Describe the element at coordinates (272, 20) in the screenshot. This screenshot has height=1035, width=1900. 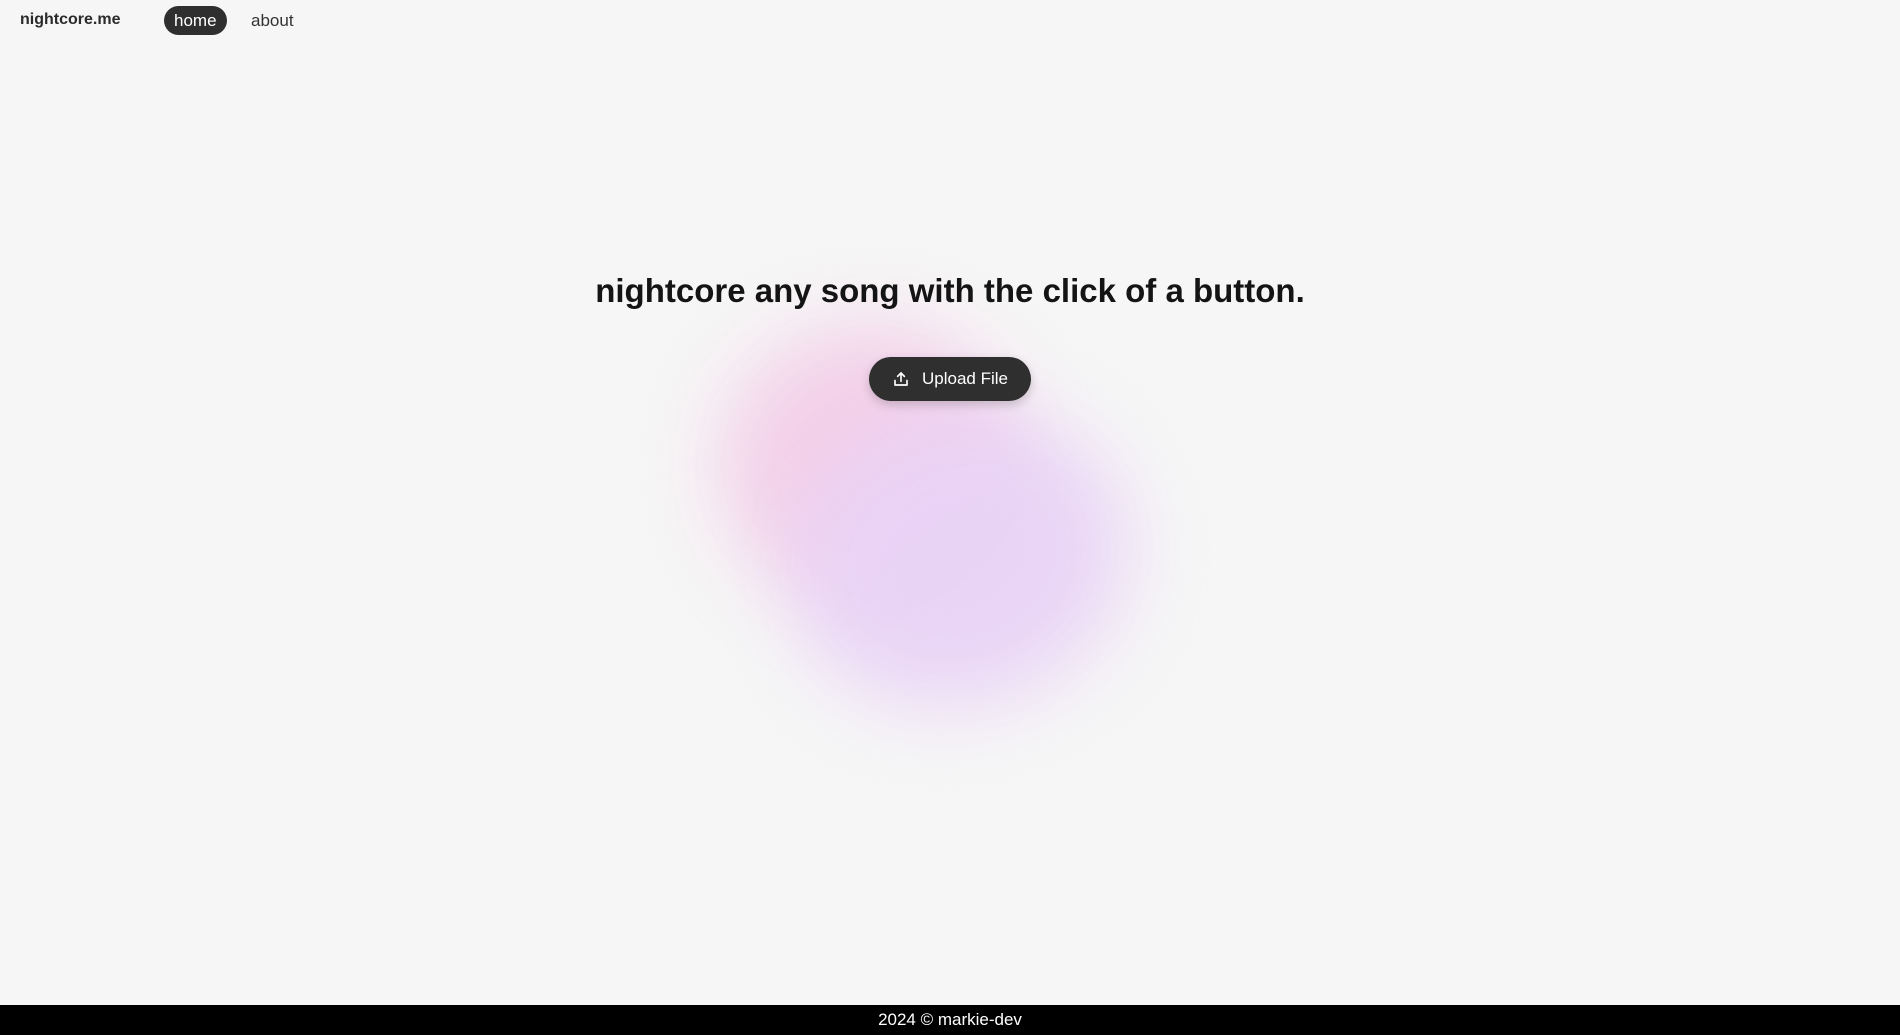
I see `nav-about-link: about` at that location.